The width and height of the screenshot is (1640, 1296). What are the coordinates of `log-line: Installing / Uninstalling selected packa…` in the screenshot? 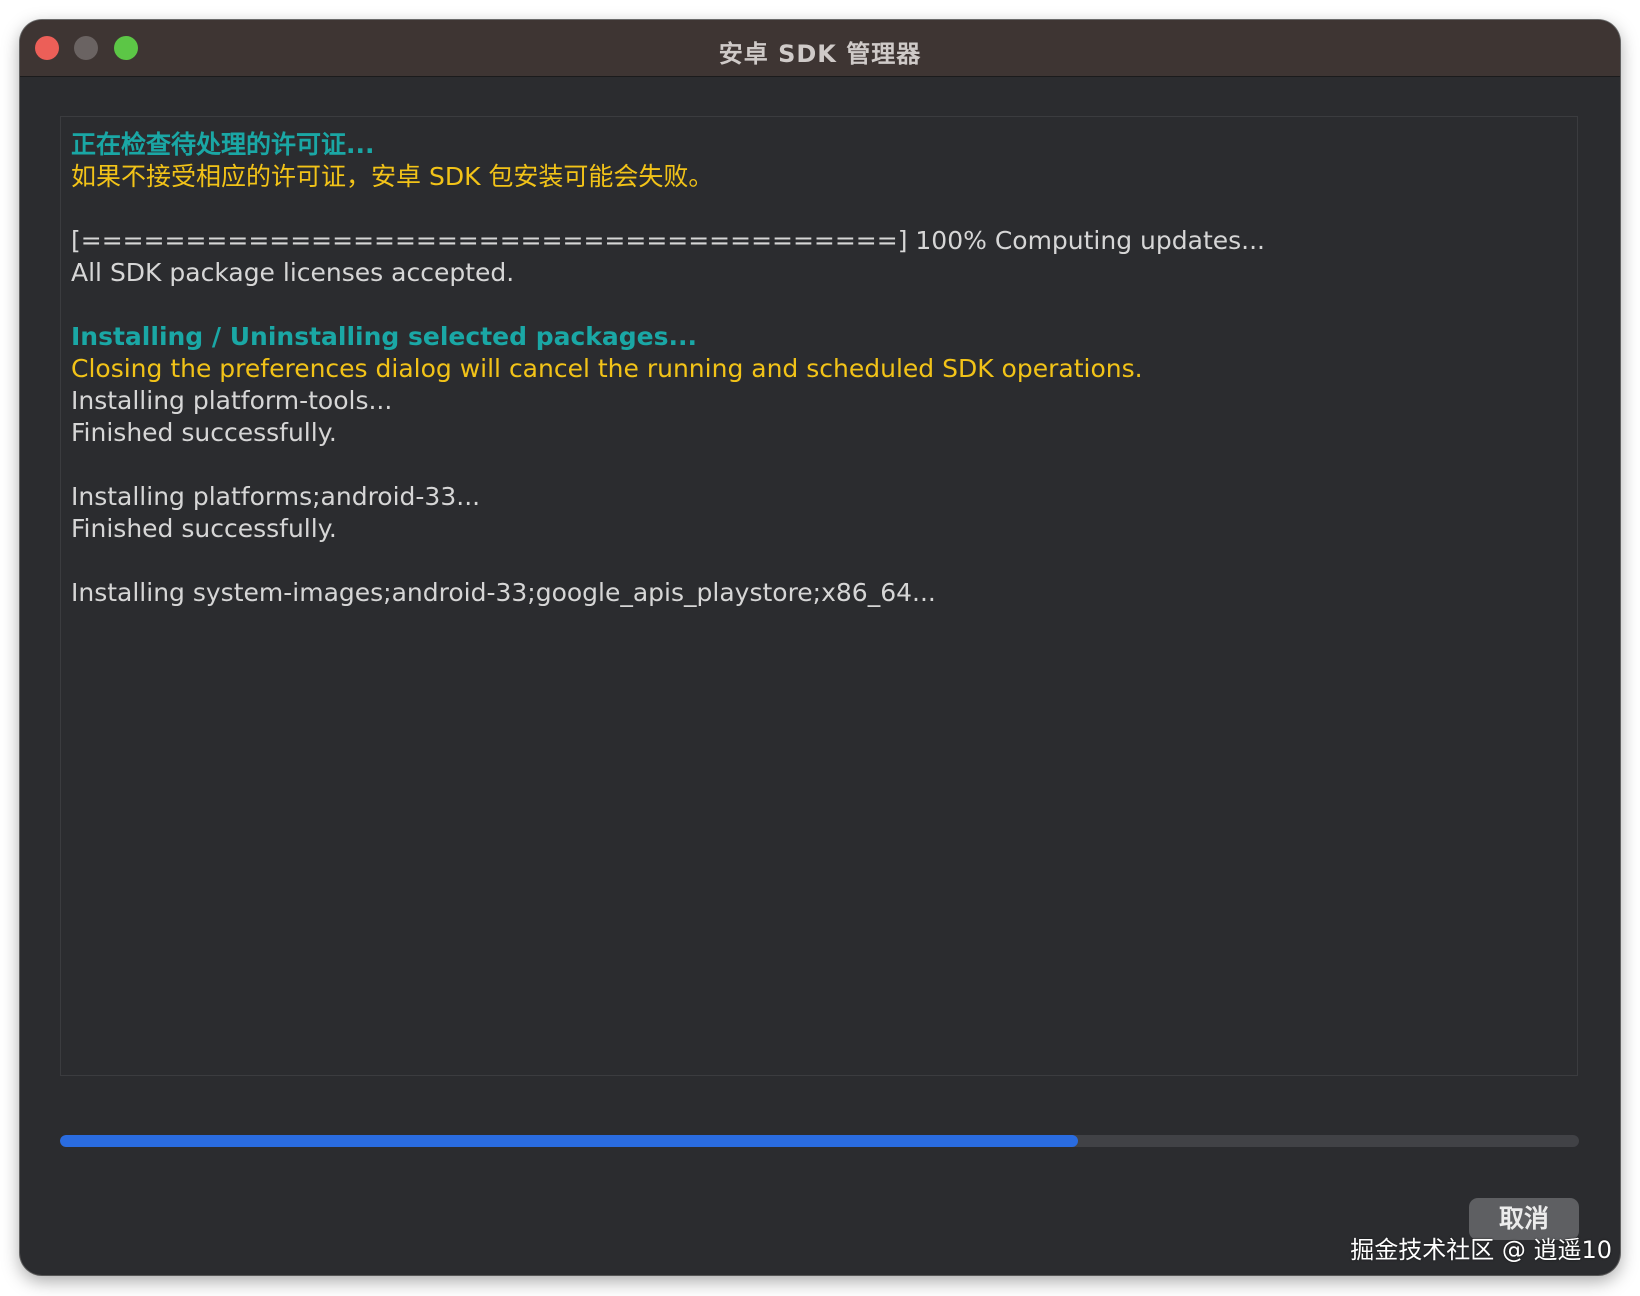 It's located at (384, 336).